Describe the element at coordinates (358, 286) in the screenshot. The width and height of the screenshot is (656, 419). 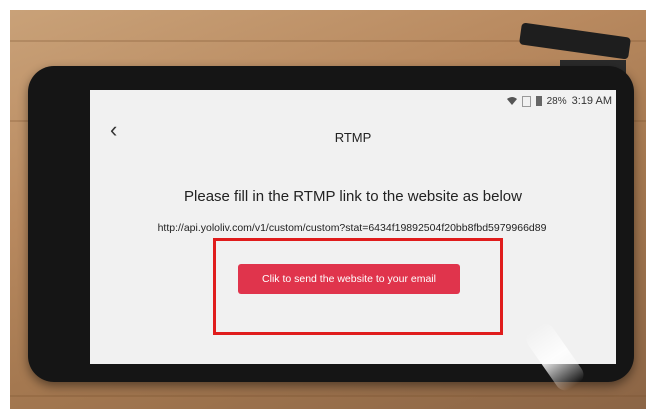
I see `highlight-annotation` at that location.